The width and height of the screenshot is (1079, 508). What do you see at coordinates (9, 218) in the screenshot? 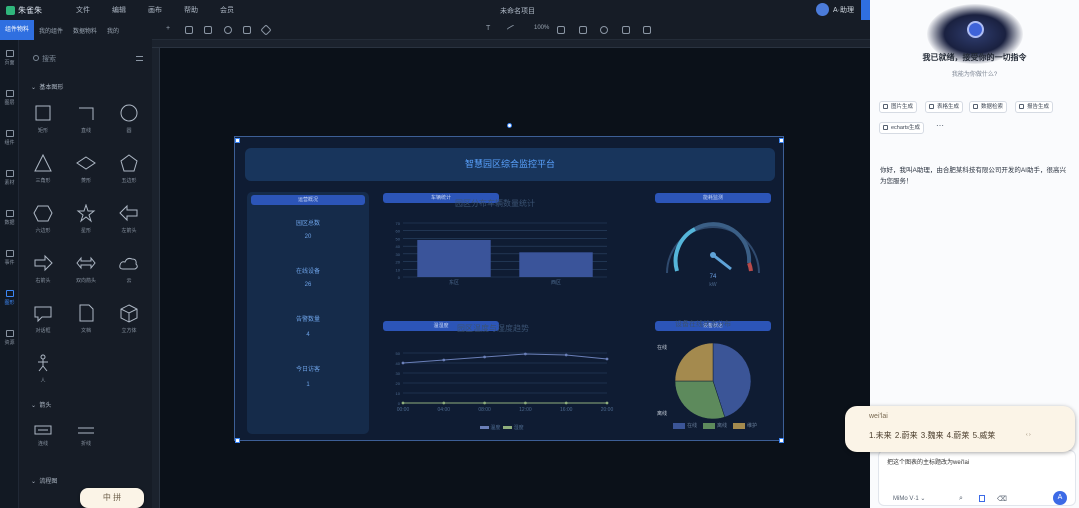
I see `rail-item: 数据` at bounding box center [9, 218].